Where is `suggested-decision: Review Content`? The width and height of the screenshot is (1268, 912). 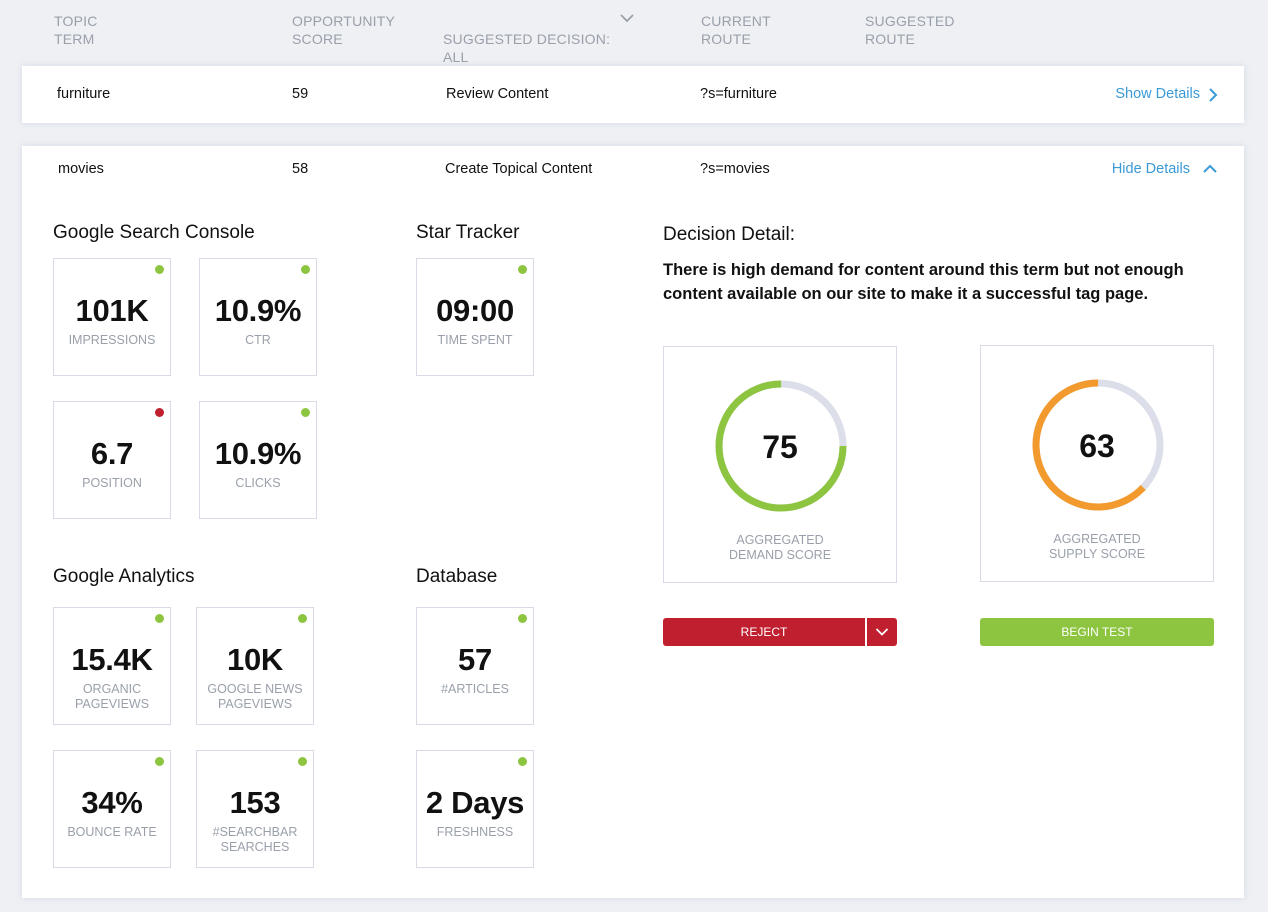 suggested-decision: Review Content is located at coordinates (497, 94).